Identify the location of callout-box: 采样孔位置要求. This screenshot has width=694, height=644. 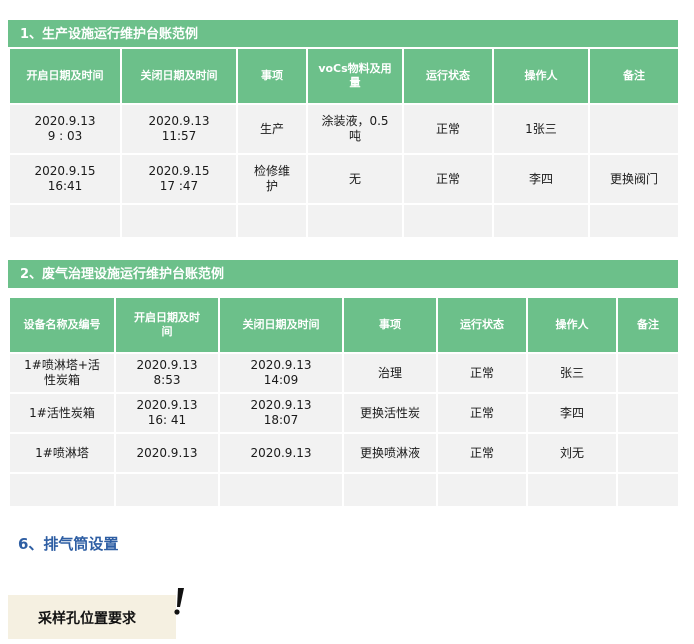
(92, 617).